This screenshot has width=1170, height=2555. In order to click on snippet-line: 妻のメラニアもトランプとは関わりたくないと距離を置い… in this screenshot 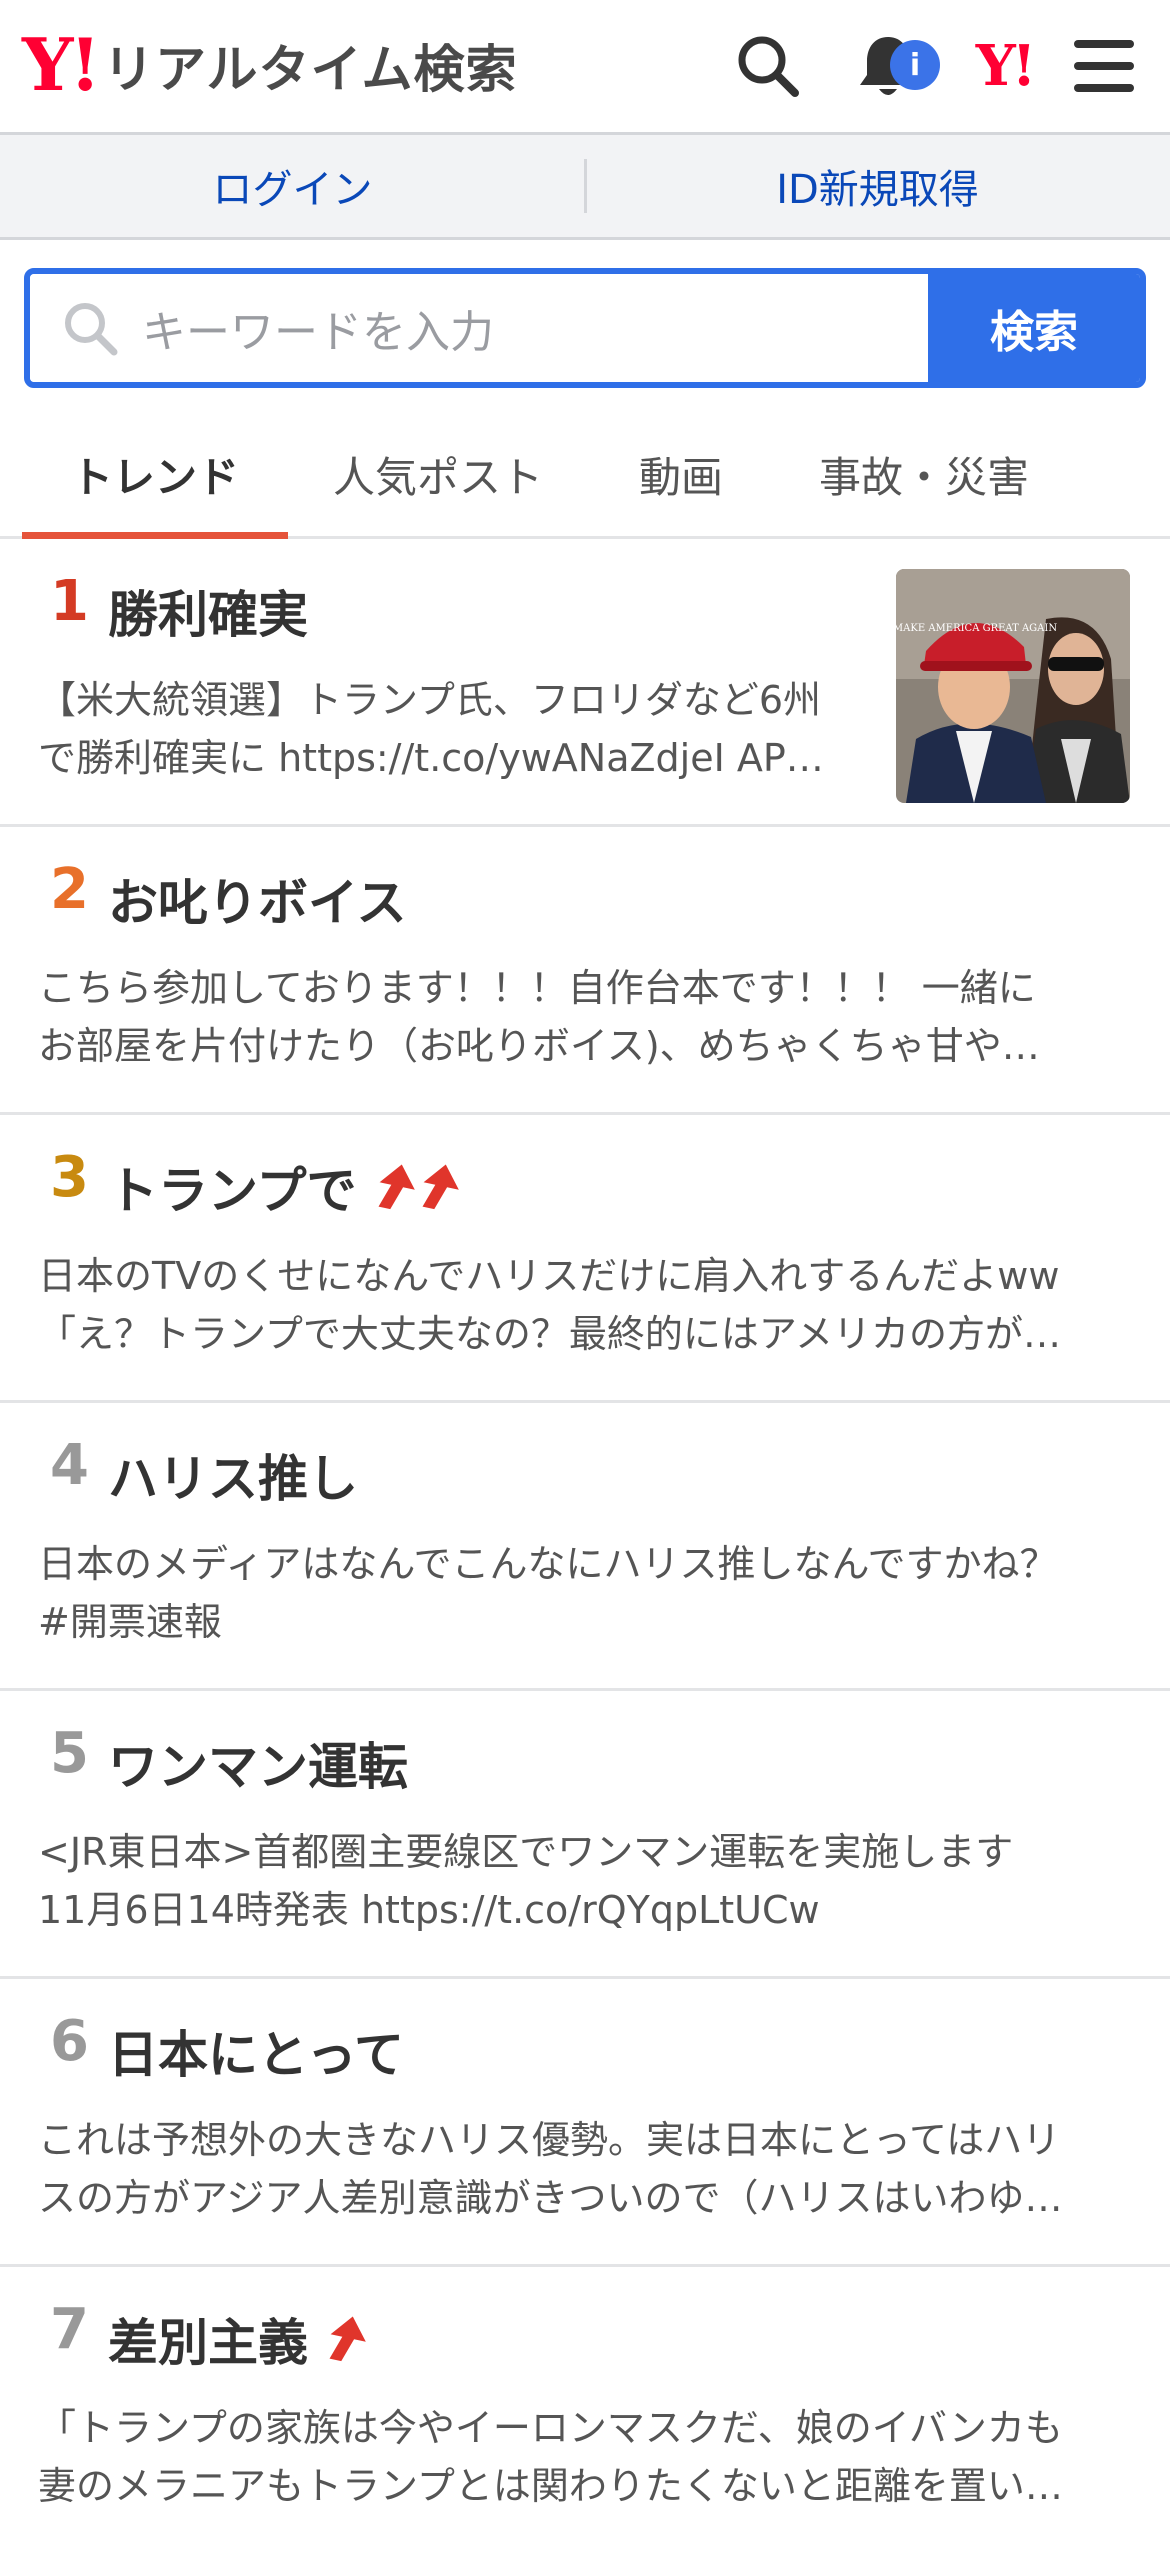, I will do `click(550, 2486)`.